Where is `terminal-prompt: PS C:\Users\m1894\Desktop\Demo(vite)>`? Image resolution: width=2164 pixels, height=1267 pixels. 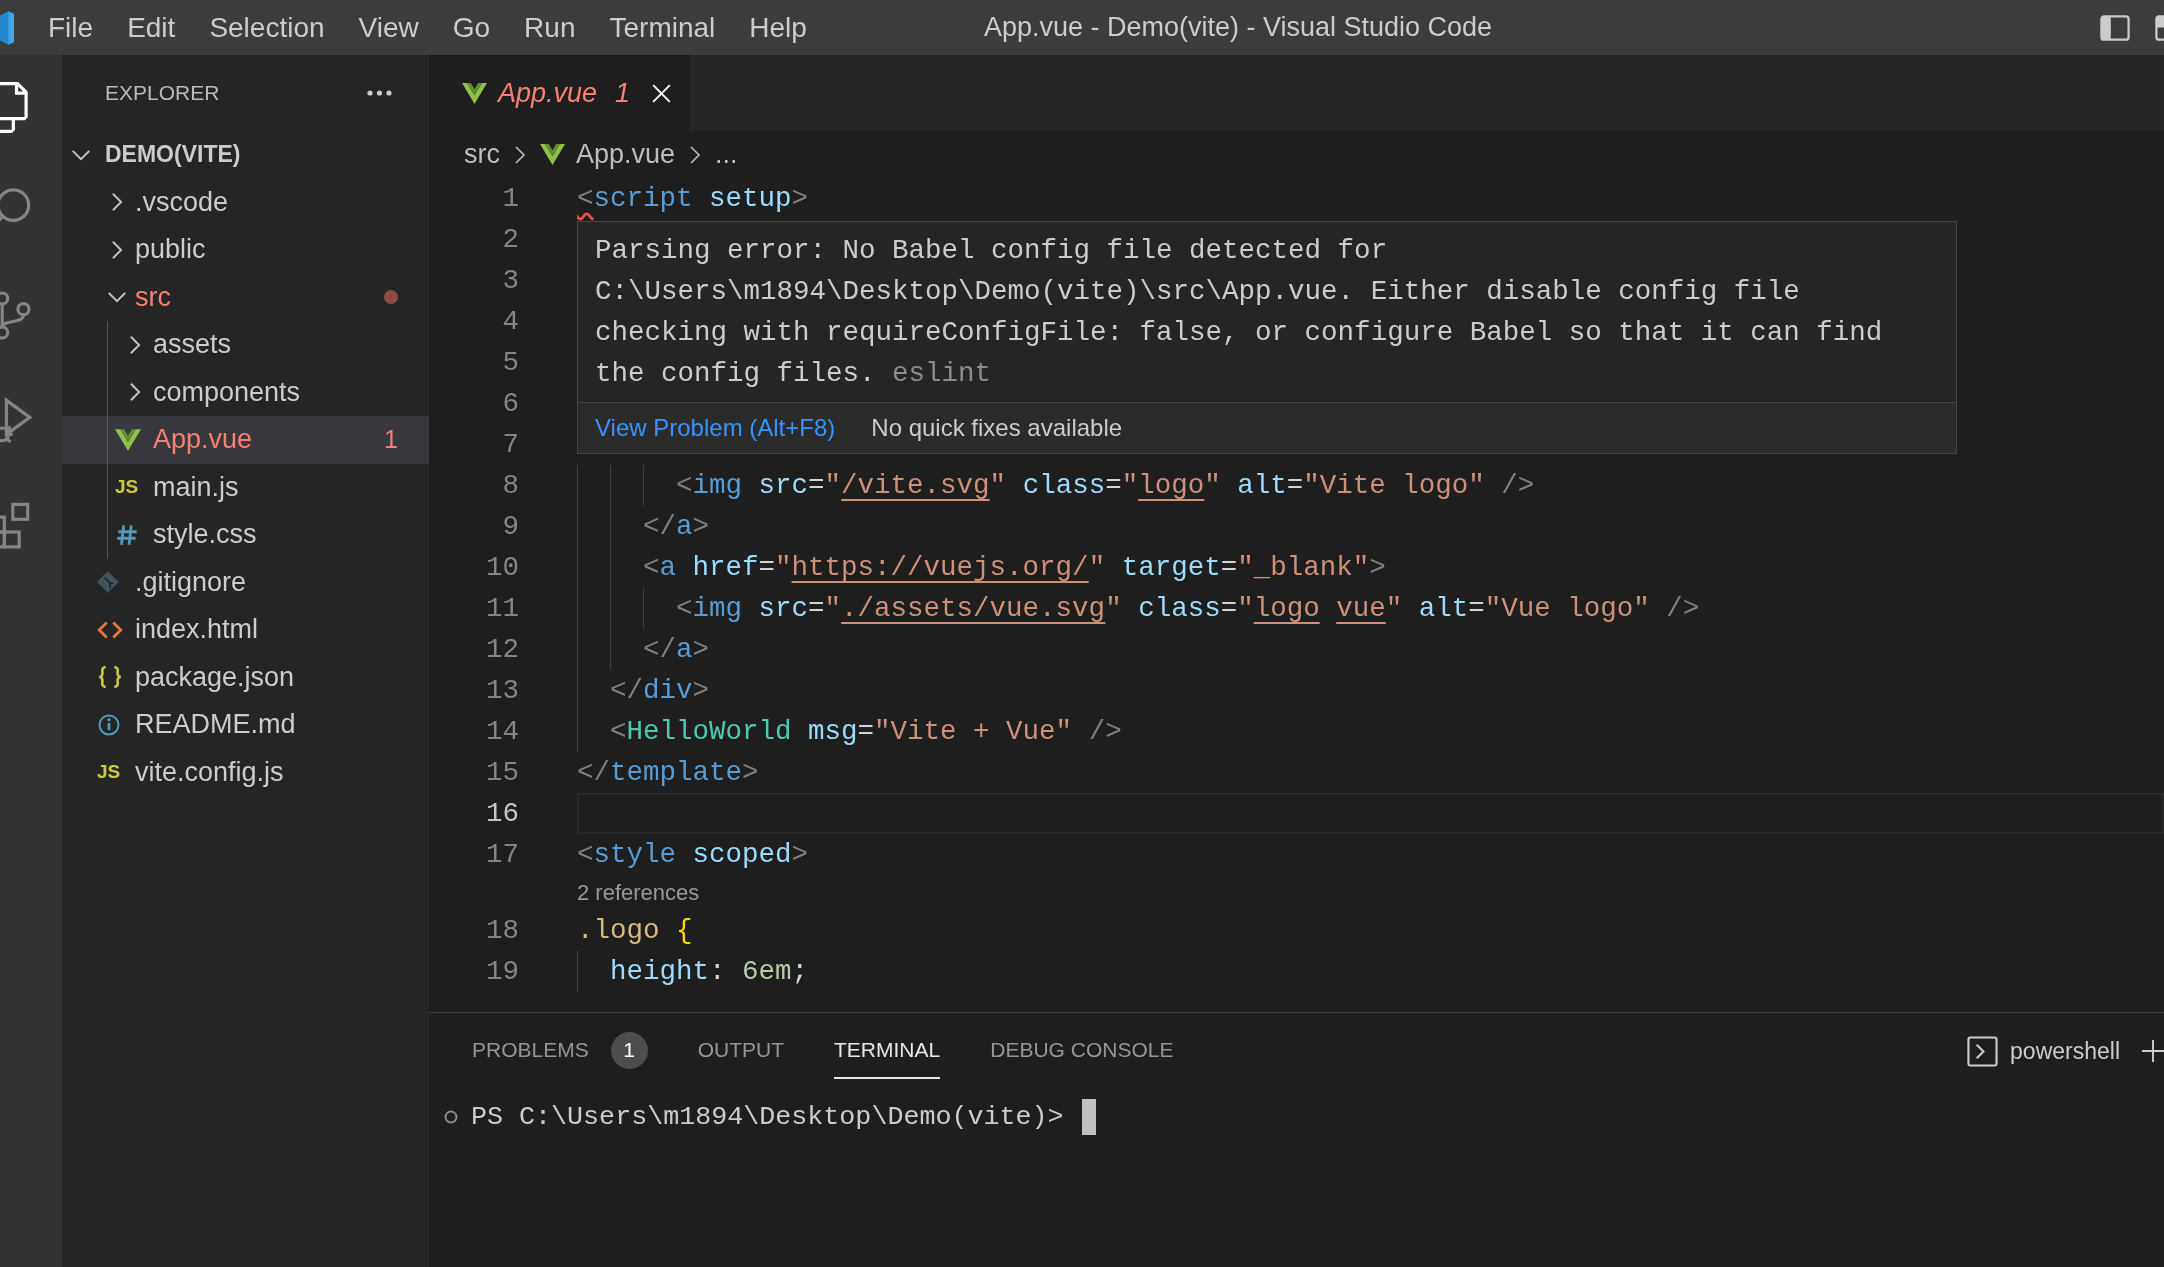
terminal-prompt: PS C:\Users\m1894\Desktop\Demo(vite)> is located at coordinates (767, 1116).